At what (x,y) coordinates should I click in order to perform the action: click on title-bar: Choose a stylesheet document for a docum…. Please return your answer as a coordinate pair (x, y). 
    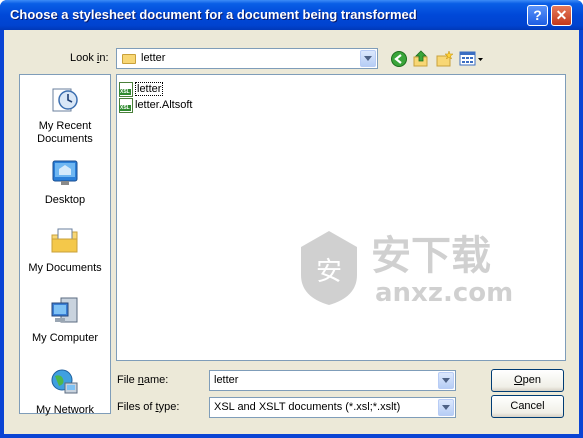
    Looking at the image, I should click on (291, 15).